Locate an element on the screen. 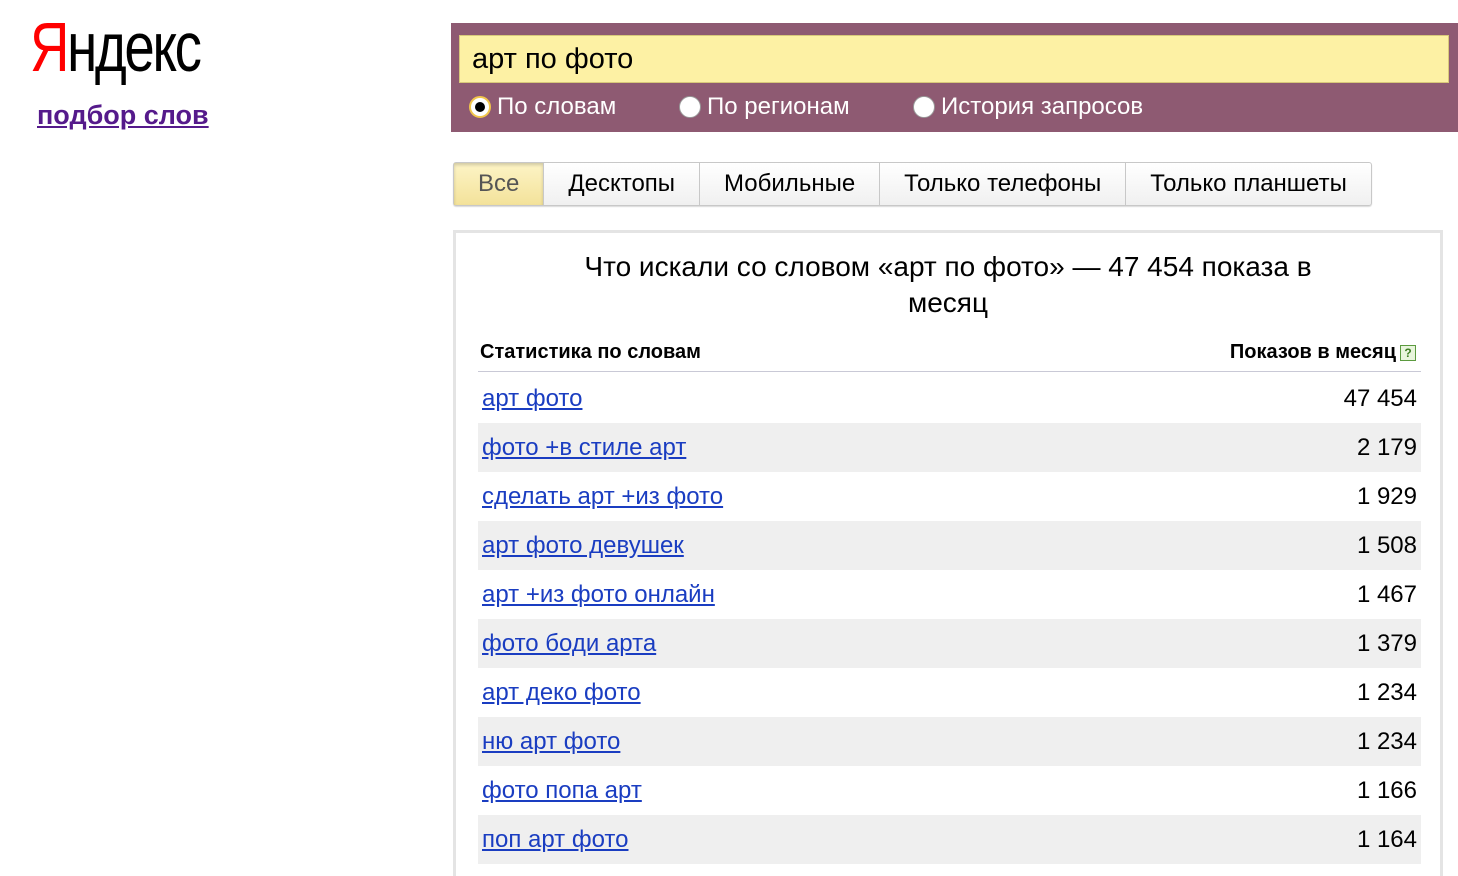 The image size is (1458, 876). table-row: фото +в стиле арт 2 179 is located at coordinates (949, 447).